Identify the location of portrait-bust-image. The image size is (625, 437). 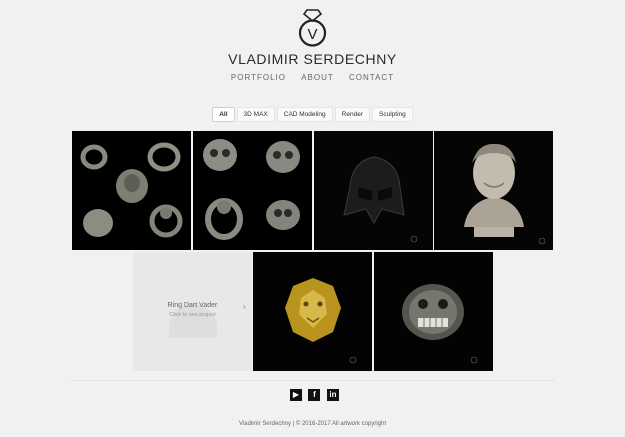
(493, 190).